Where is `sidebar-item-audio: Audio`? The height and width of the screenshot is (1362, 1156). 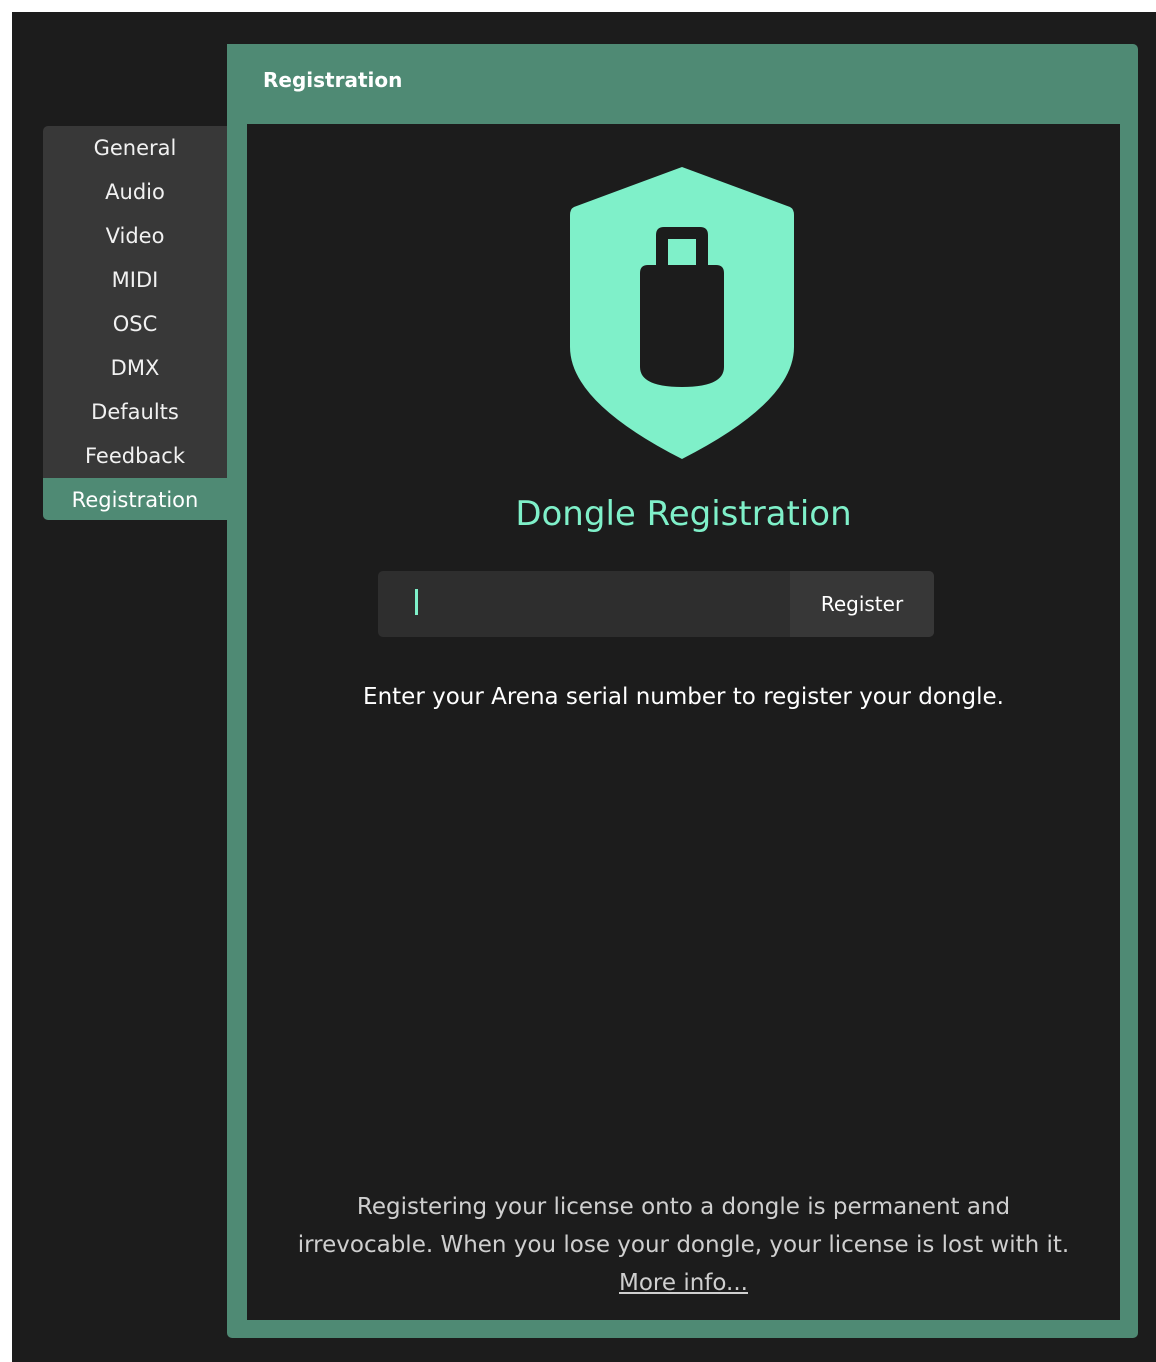
sidebar-item-audio: Audio is located at coordinates (135, 192).